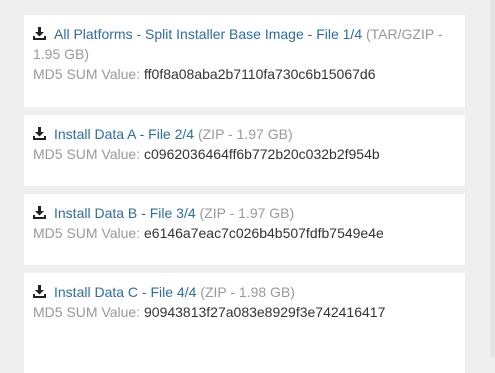 This screenshot has height=373, width=495. Describe the element at coordinates (125, 292) in the screenshot. I see `download-link: Install Data C - File 4/4` at that location.